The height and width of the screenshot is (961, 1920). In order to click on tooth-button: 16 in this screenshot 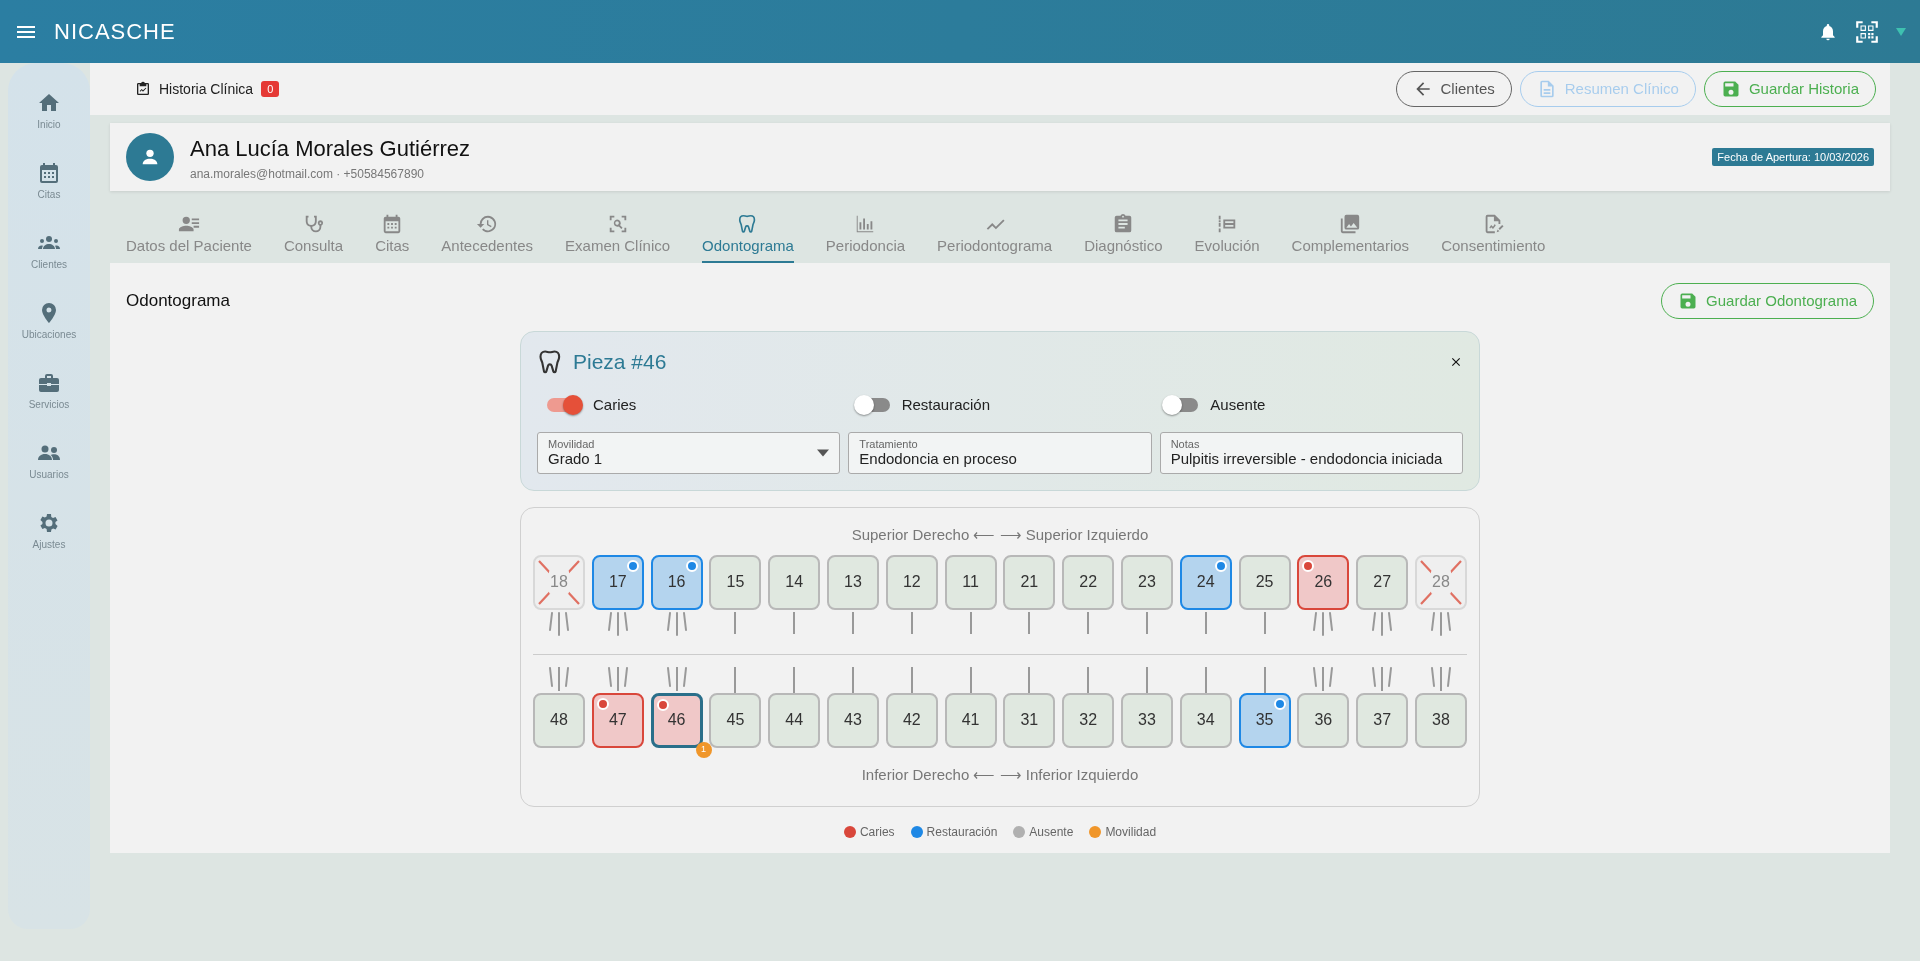, I will do `click(676, 582)`.